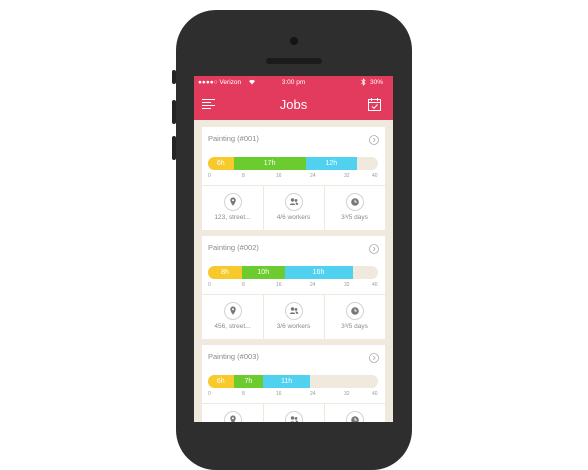 The height and width of the screenshot is (470, 588). What do you see at coordinates (233, 138) in the screenshot?
I see `job-title: Painting (#001)` at bounding box center [233, 138].